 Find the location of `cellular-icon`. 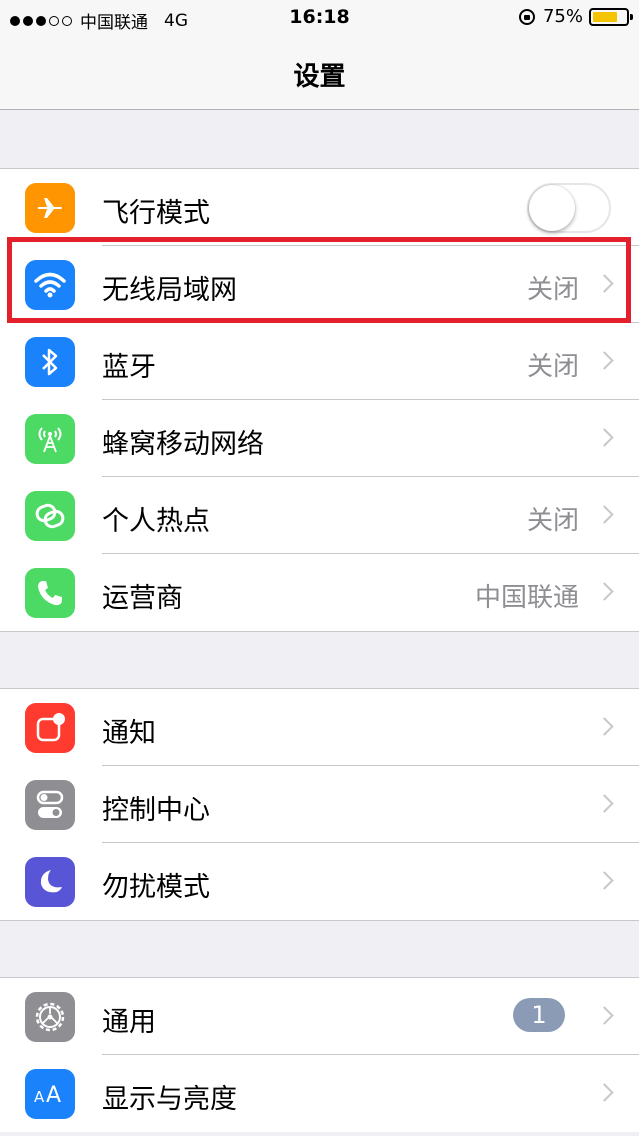

cellular-icon is located at coordinates (50, 439).